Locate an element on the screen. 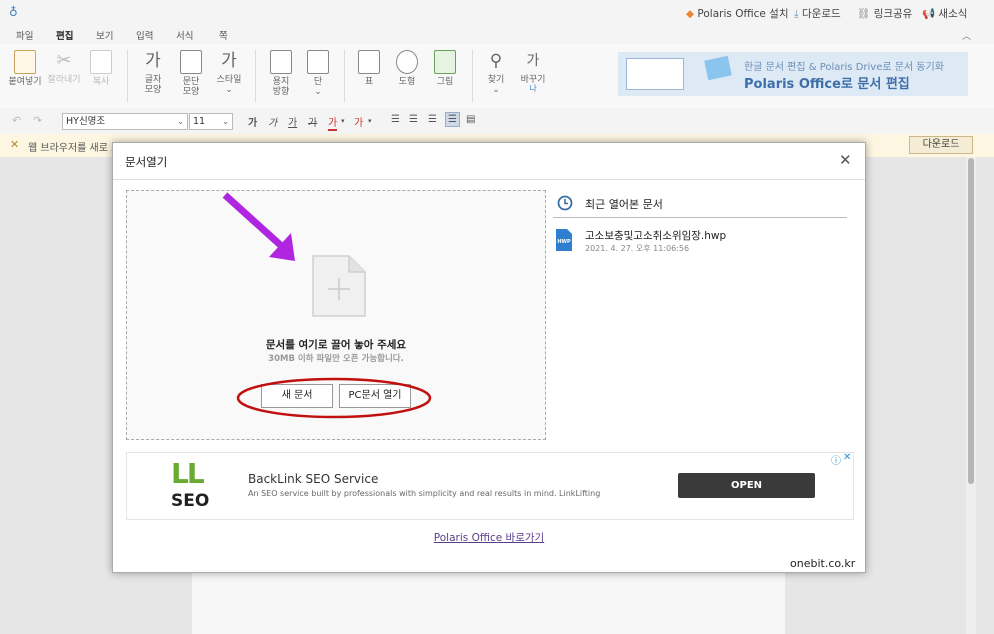 This screenshot has height=634, width=994. paragraph-icon is located at coordinates (191, 62).